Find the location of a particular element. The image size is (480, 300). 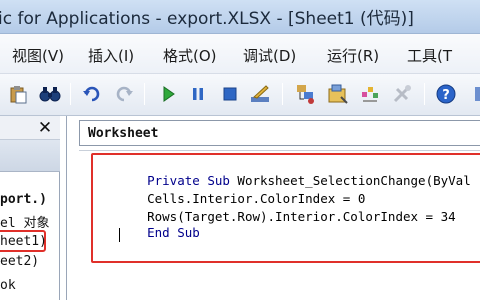

undo-icon is located at coordinates (92, 94).